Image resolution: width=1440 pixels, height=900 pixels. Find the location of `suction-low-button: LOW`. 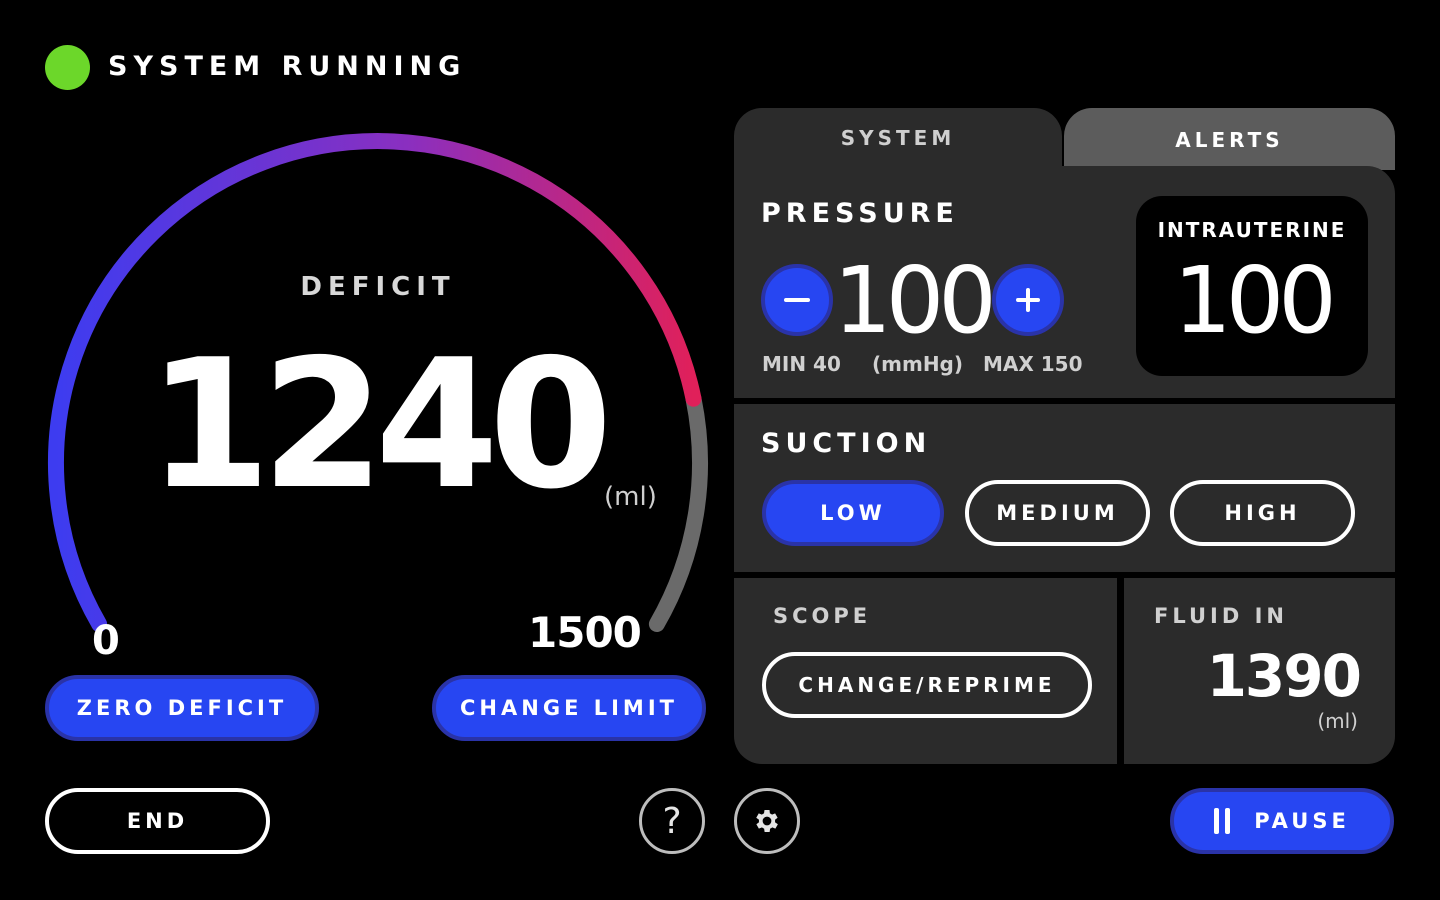

suction-low-button: LOW is located at coordinates (853, 513).